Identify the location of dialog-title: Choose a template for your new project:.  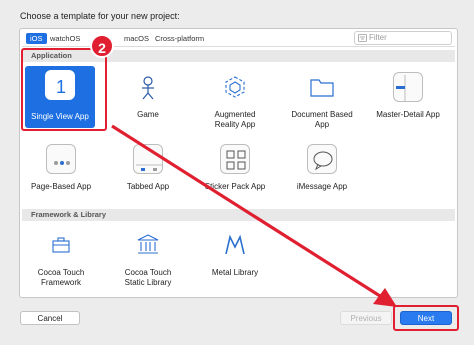
(100, 16).